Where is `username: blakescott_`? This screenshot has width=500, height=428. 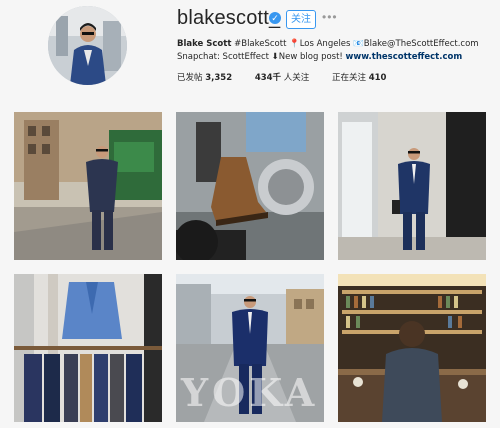 username: blakescott_ is located at coordinates (229, 18).